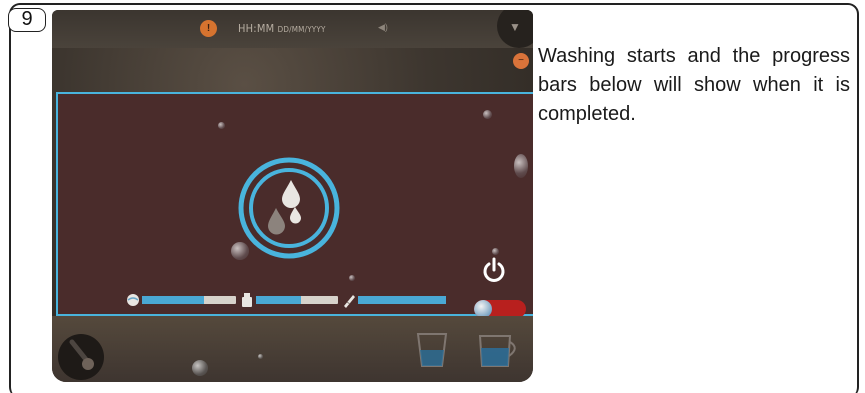 The height and width of the screenshot is (393, 865). Describe the element at coordinates (292, 349) in the screenshot. I see `bottom-bar` at that location.